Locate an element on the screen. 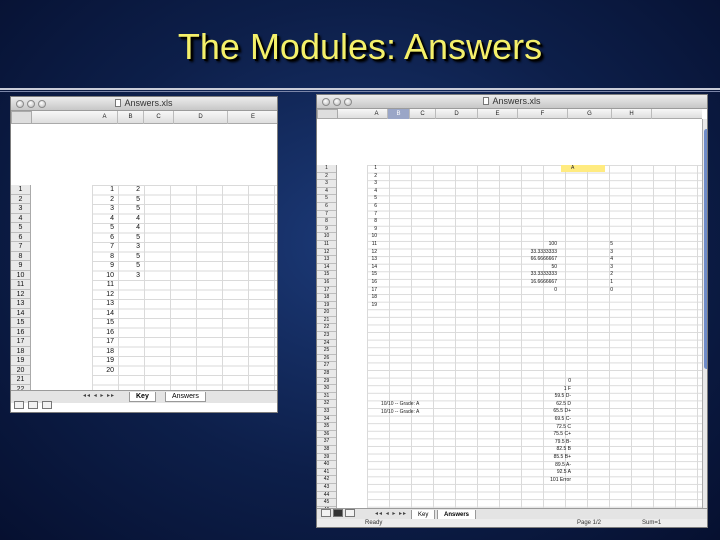 The width and height of the screenshot is (720, 540). title-divider is located at coordinates (360, 89).